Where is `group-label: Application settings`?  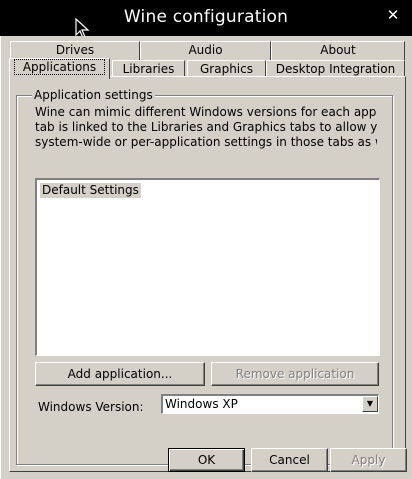
group-label: Application settings is located at coordinates (93, 95).